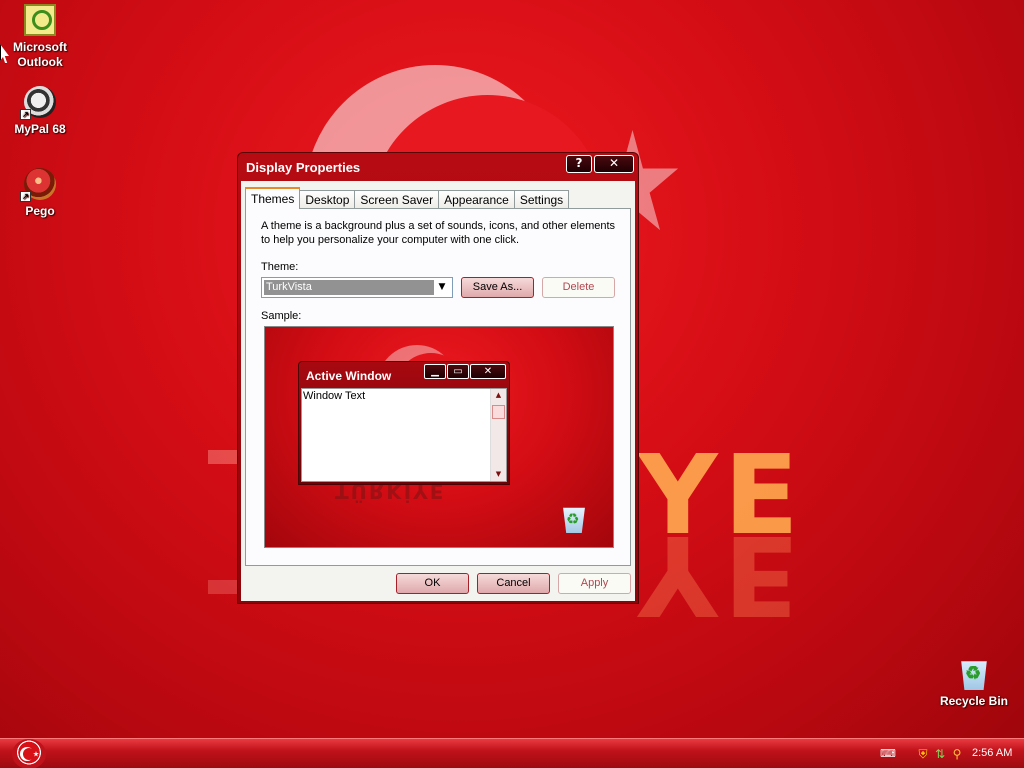 The width and height of the screenshot is (1024, 768). I want to click on theme-label: Theme:, so click(280, 267).